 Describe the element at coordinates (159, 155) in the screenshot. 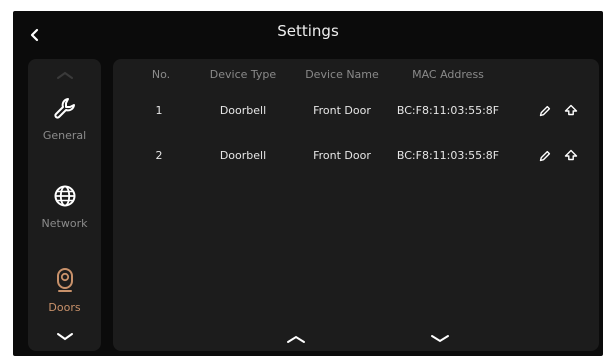

I see `cell-no: 2` at that location.